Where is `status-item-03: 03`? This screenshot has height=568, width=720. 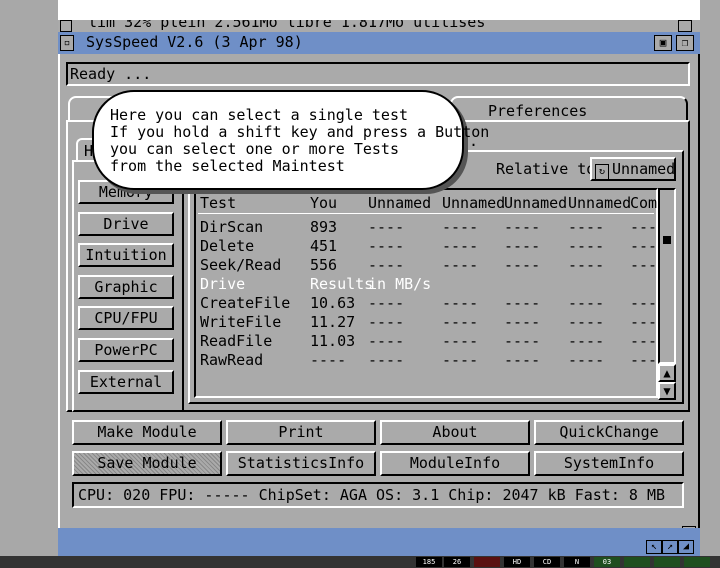
status-item-03: 03 is located at coordinates (607, 562).